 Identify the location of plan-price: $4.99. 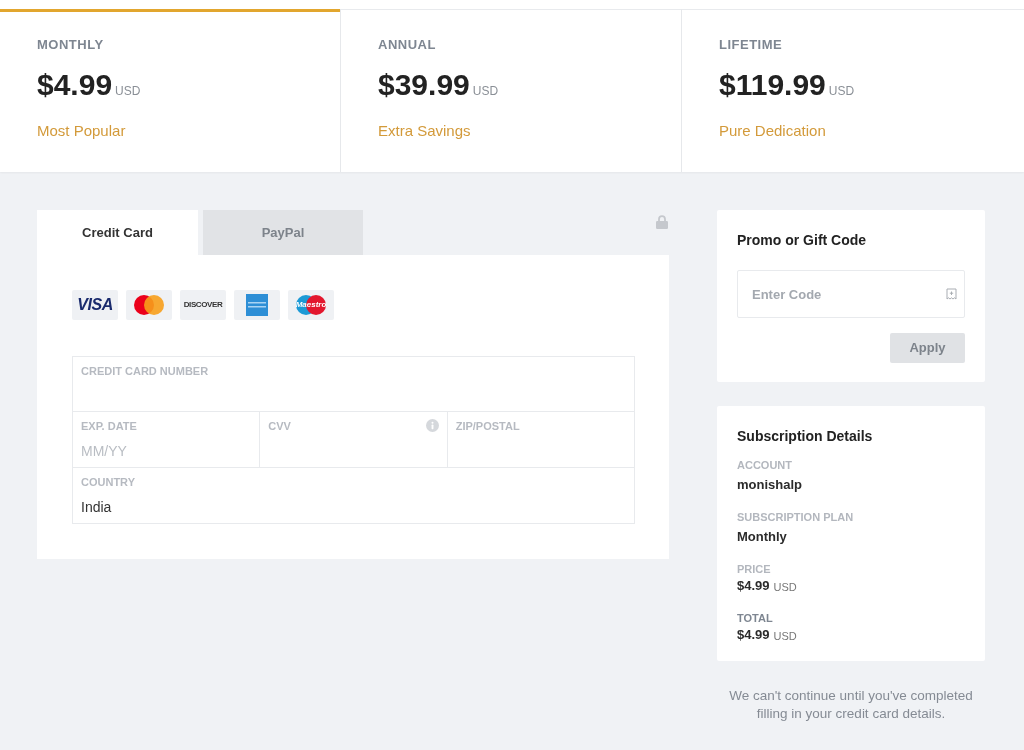
(75, 85).